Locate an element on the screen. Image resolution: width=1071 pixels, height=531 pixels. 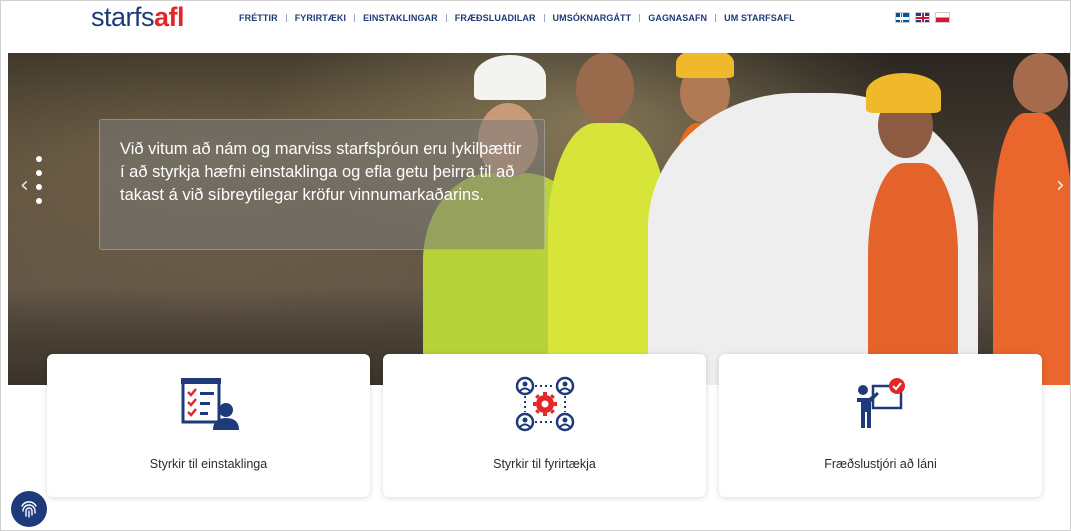
uk-flag-icon is located at coordinates (922, 17).